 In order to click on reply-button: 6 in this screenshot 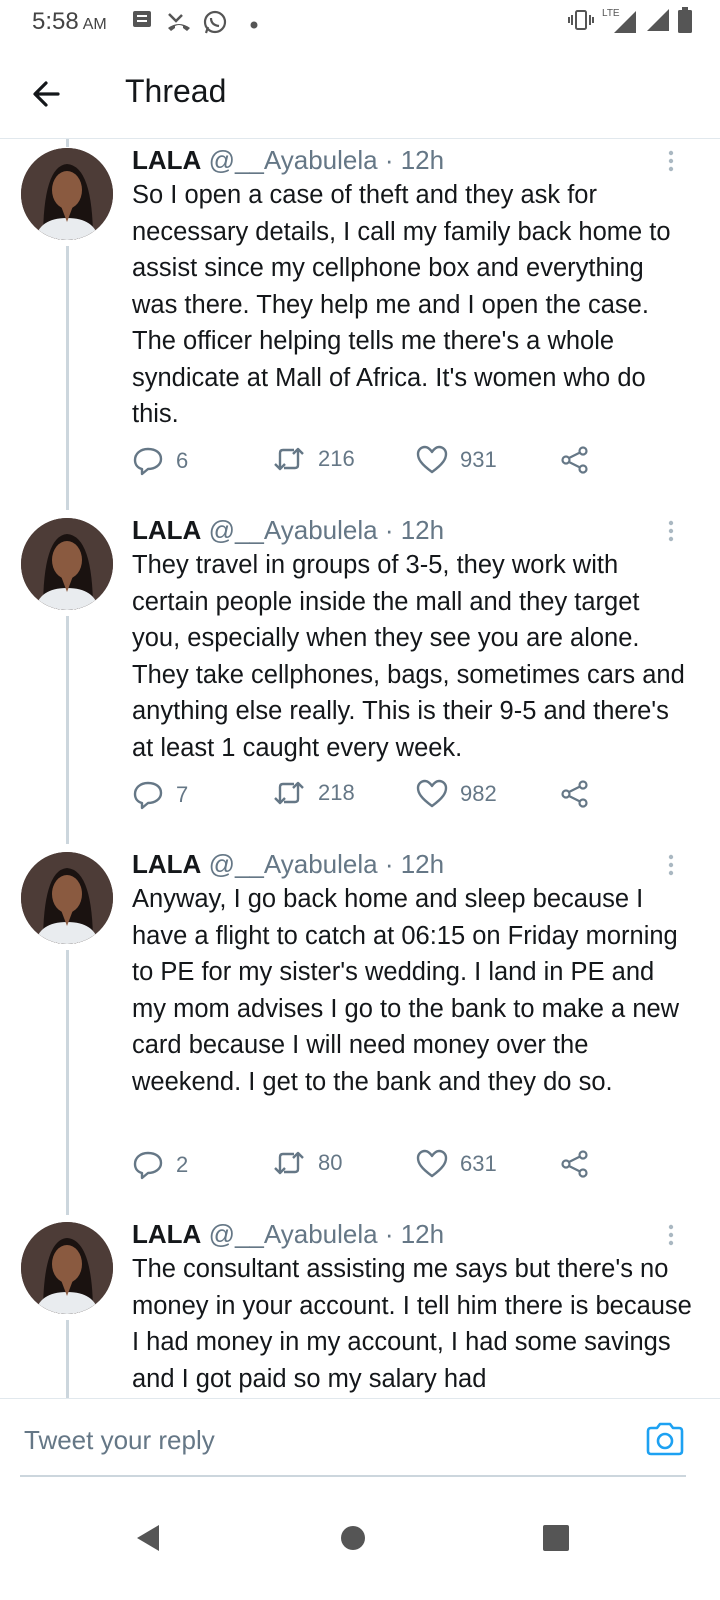, I will do `click(160, 461)`.